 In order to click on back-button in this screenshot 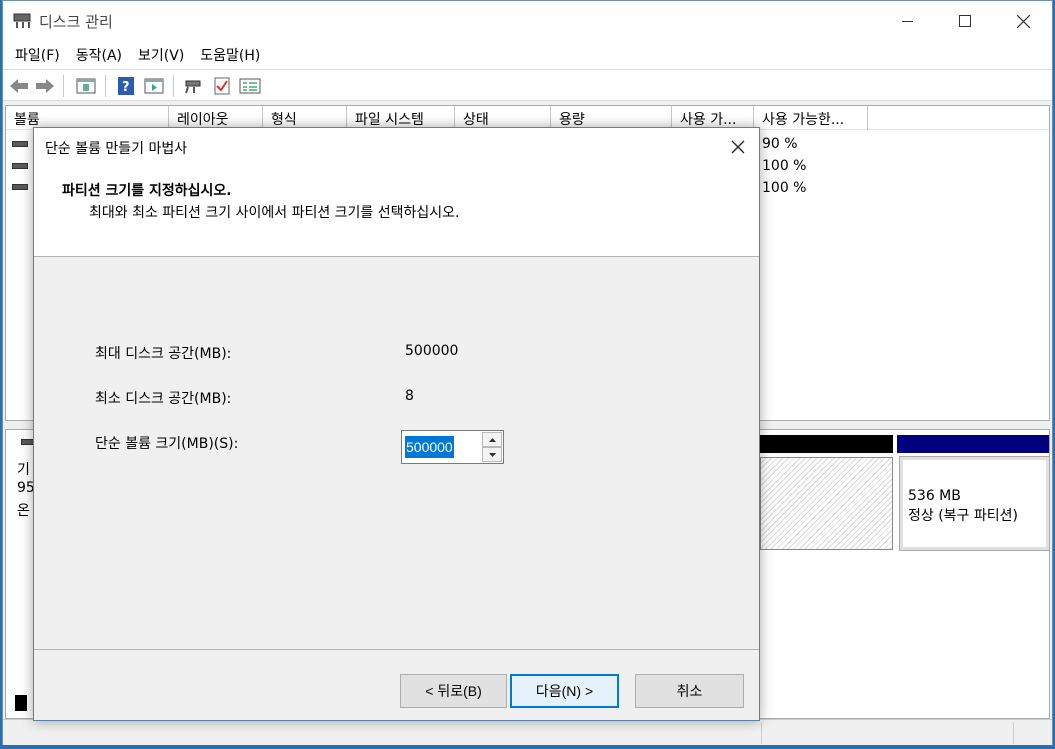, I will do `click(19, 86)`.